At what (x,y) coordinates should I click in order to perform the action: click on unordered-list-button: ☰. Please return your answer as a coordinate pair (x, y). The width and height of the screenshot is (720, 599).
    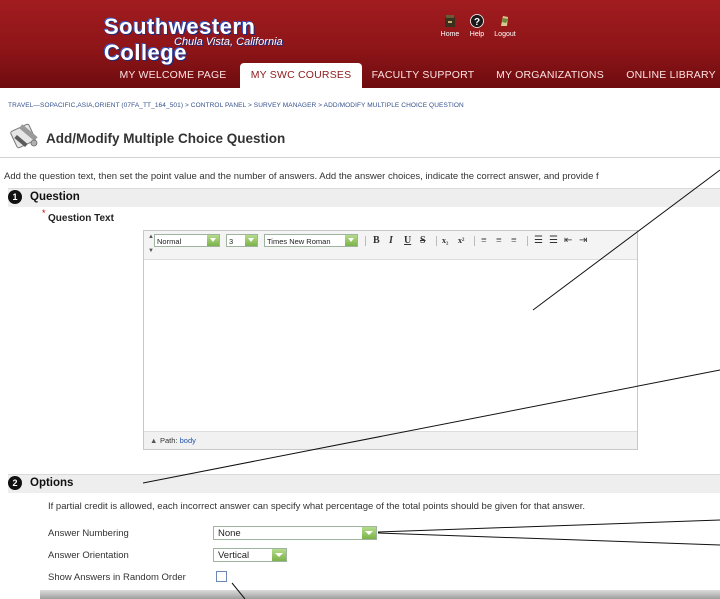
    Looking at the image, I should click on (553, 240).